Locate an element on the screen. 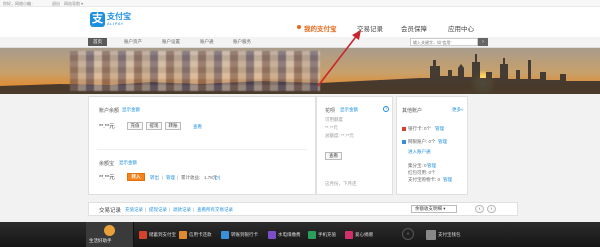 Image resolution: width=600 pixels, height=247 pixels. bank-card-label: 银行卡: 0个 is located at coordinates (420, 128).